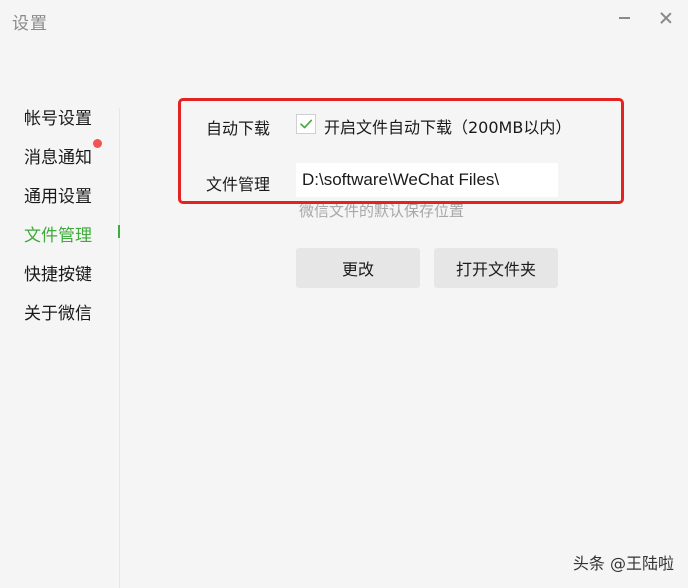 The width and height of the screenshot is (688, 588). What do you see at coordinates (58, 311) in the screenshot?
I see `sidebar-item-about: 关于微信` at bounding box center [58, 311].